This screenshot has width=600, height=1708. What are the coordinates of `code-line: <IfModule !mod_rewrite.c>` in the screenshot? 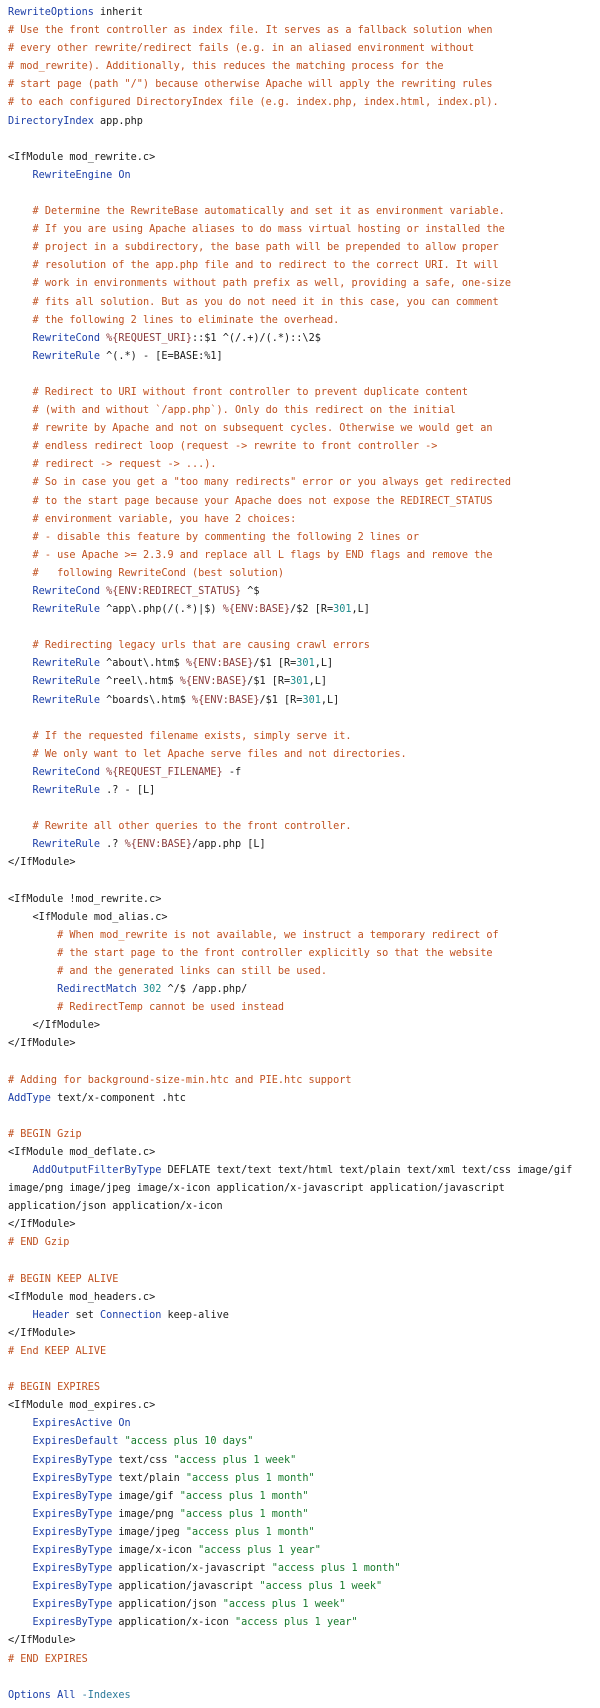 It's located at (304, 900).